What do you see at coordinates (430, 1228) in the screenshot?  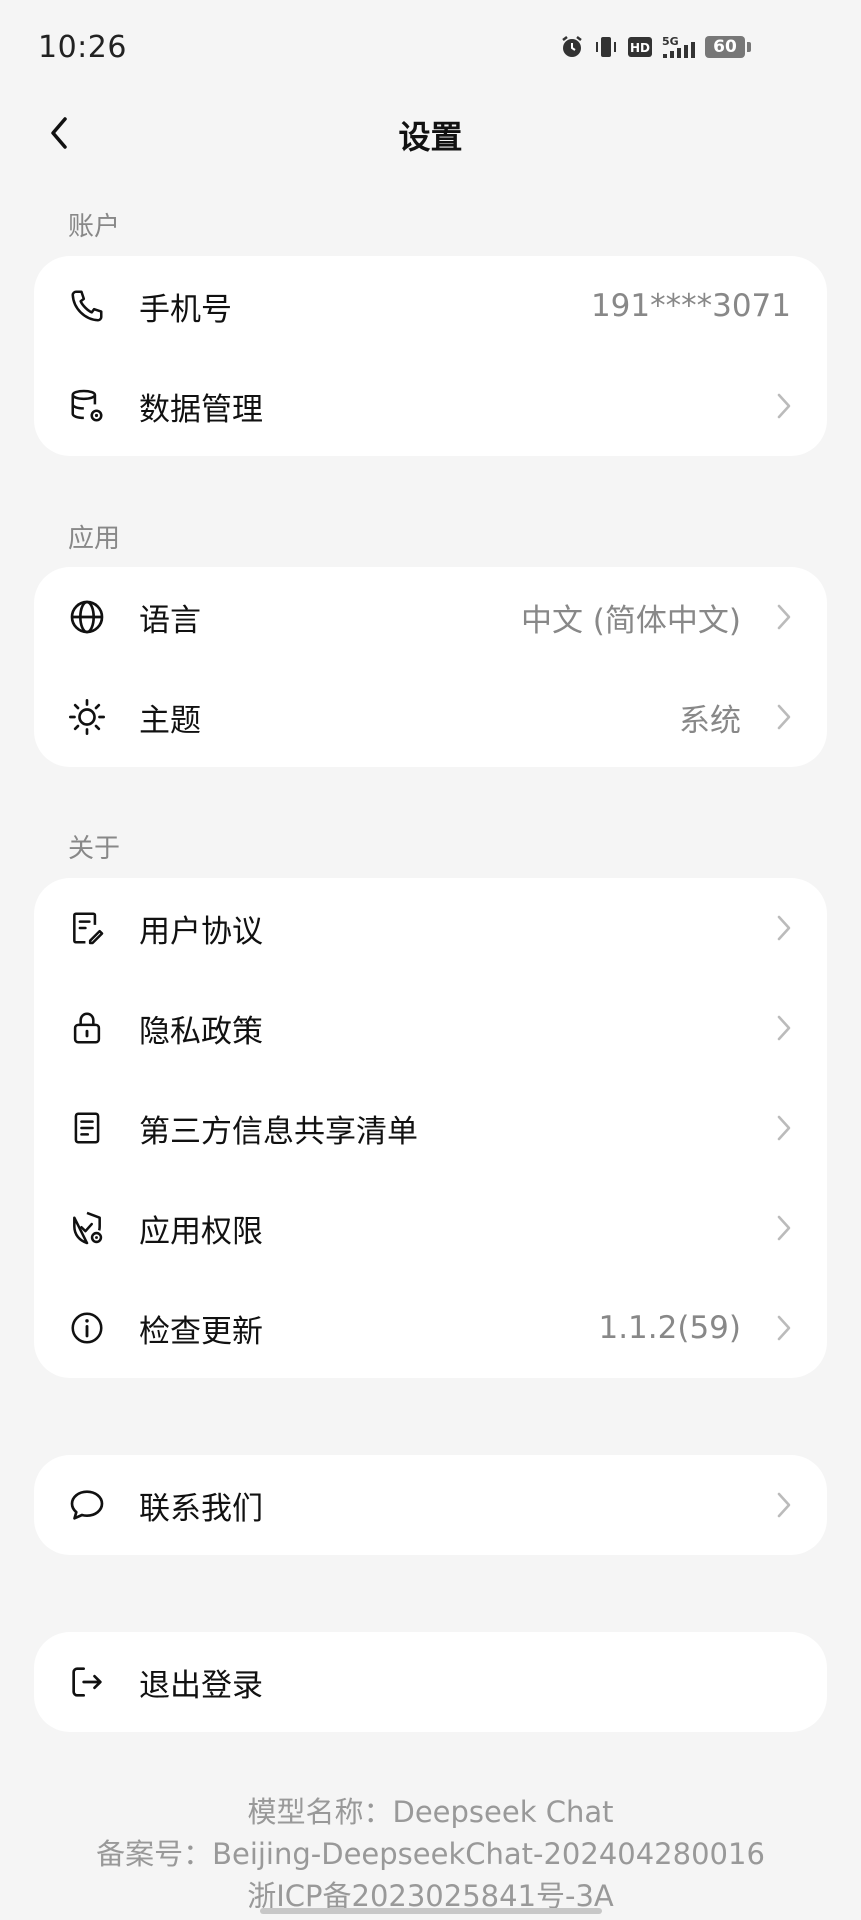 I see `app-permissions-row: 应用权限` at bounding box center [430, 1228].